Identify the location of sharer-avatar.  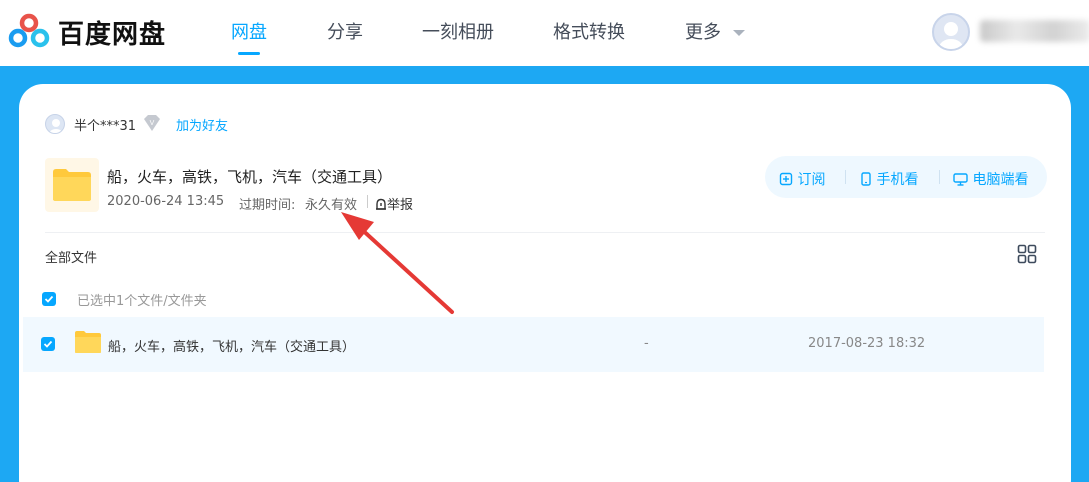
(55, 124).